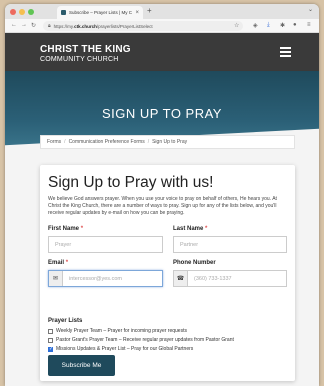 This screenshot has width=324, height=386. What do you see at coordinates (107, 142) in the screenshot?
I see `breadcrumb-communication-preference-forms: Communication Preference Forms` at bounding box center [107, 142].